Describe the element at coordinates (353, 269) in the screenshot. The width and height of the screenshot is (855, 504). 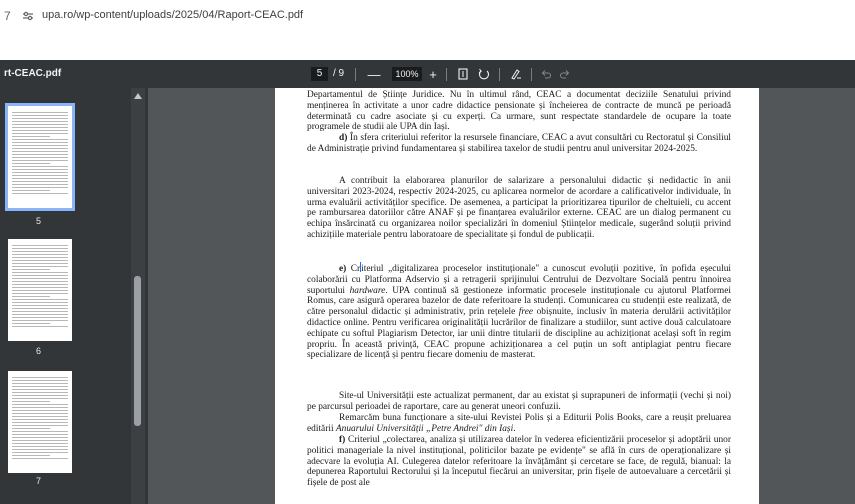
I see `paragraph-text: Cr` at that location.